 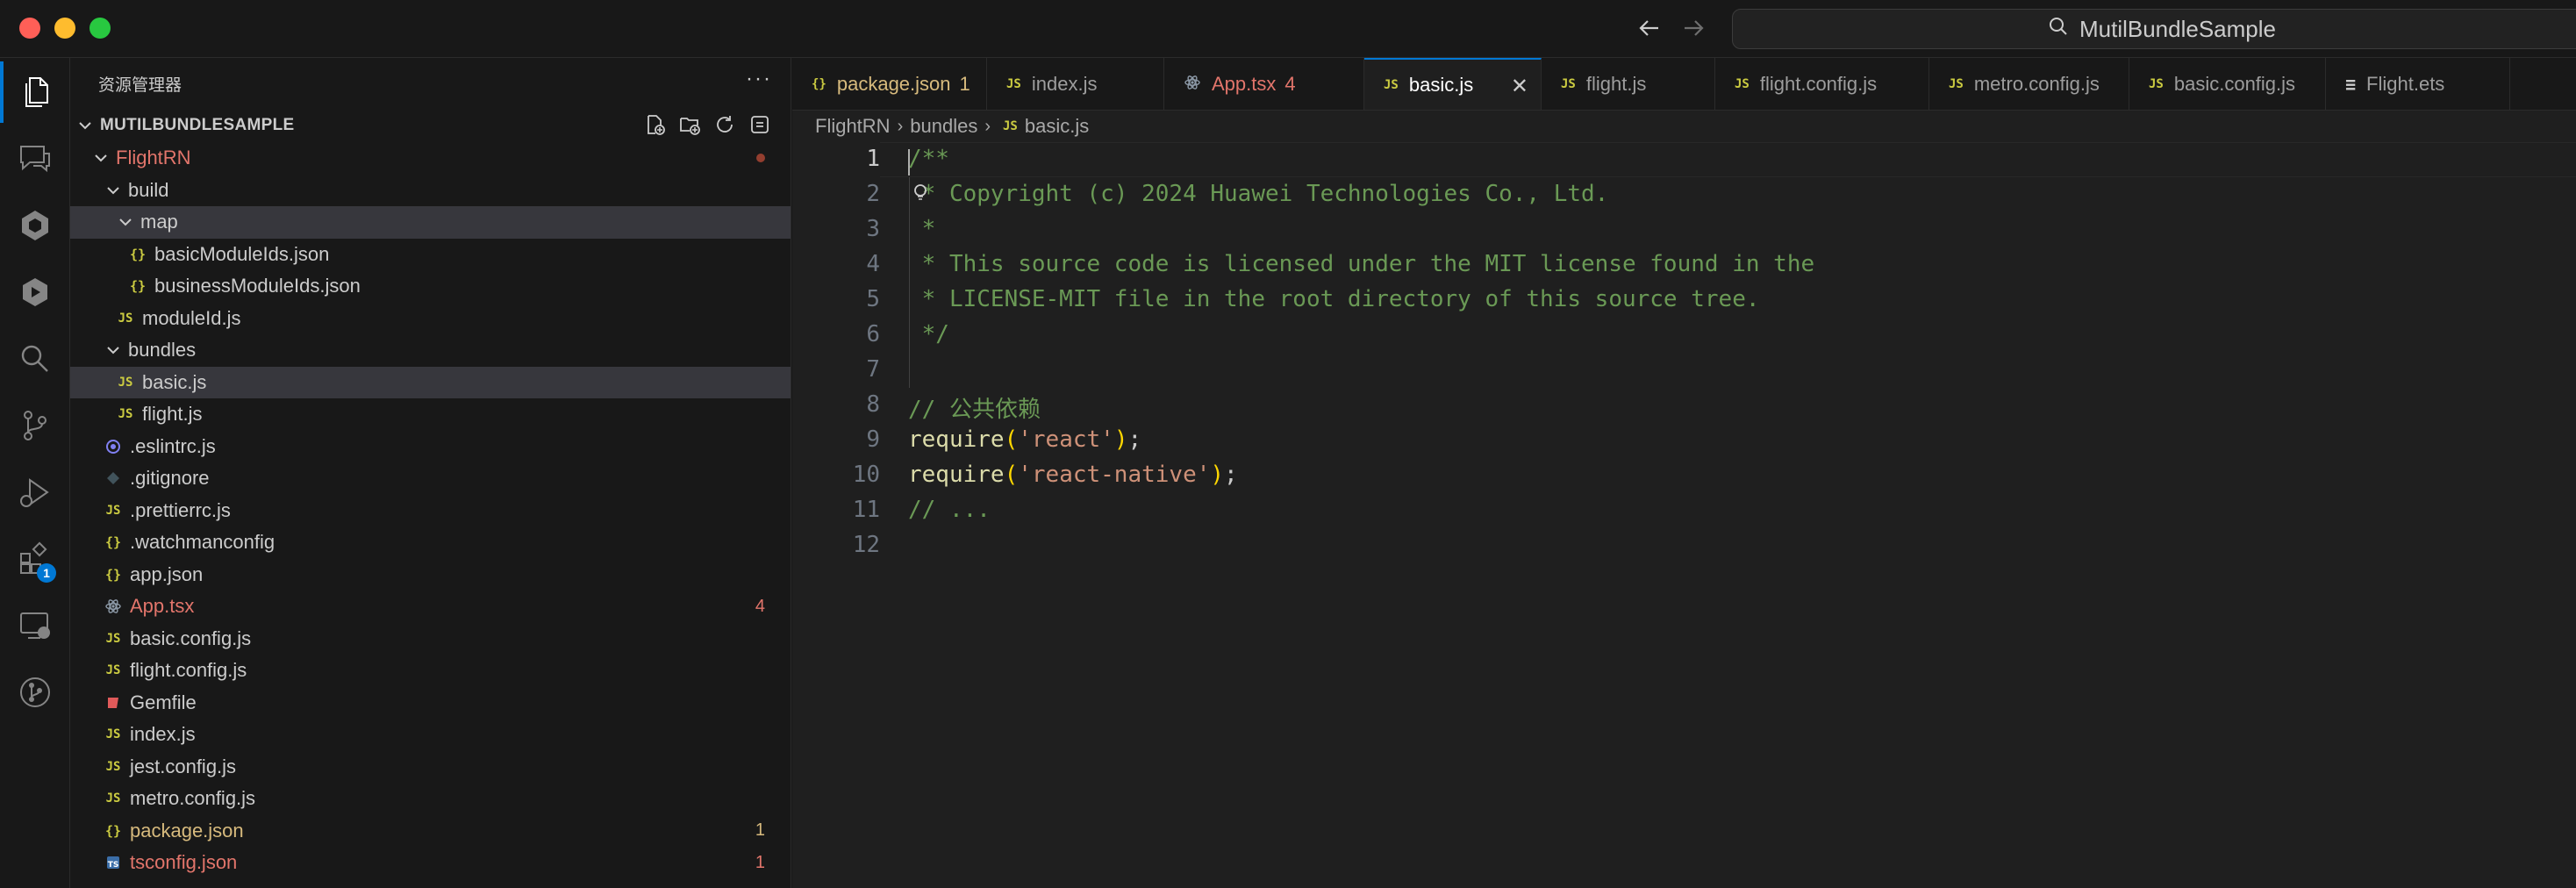 What do you see at coordinates (760, 830) in the screenshot?
I see `problem-count-badge: 1` at bounding box center [760, 830].